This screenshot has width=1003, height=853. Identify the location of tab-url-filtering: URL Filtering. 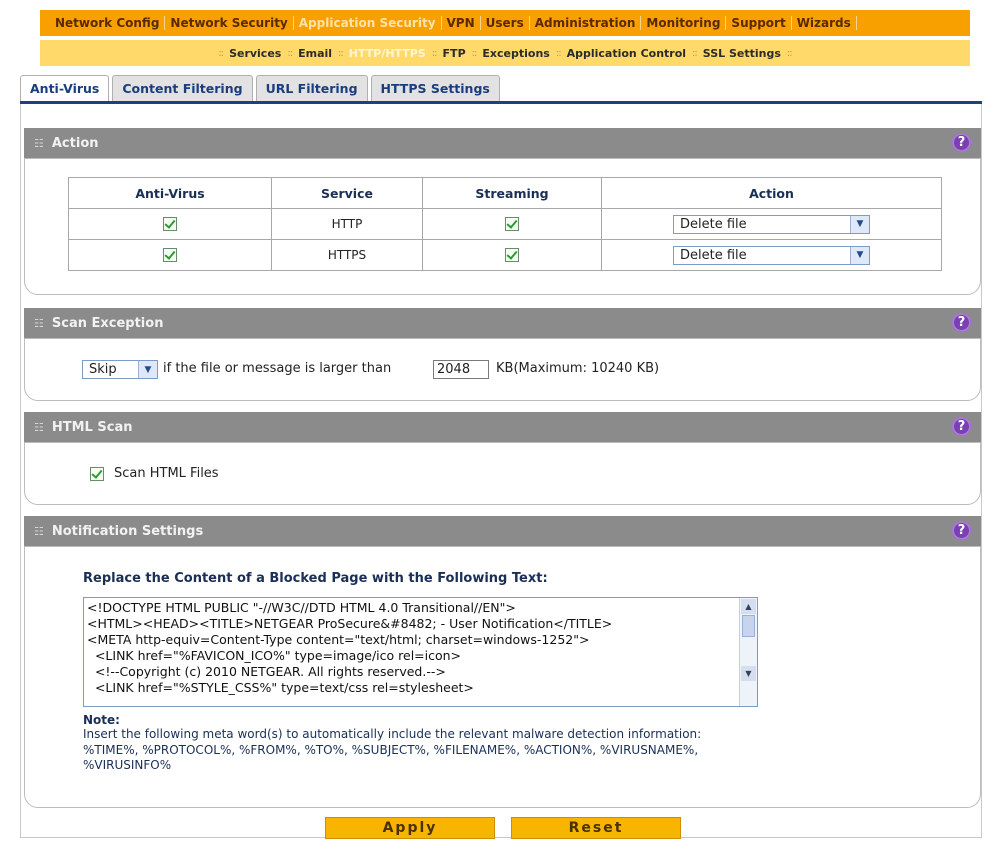
(311, 88).